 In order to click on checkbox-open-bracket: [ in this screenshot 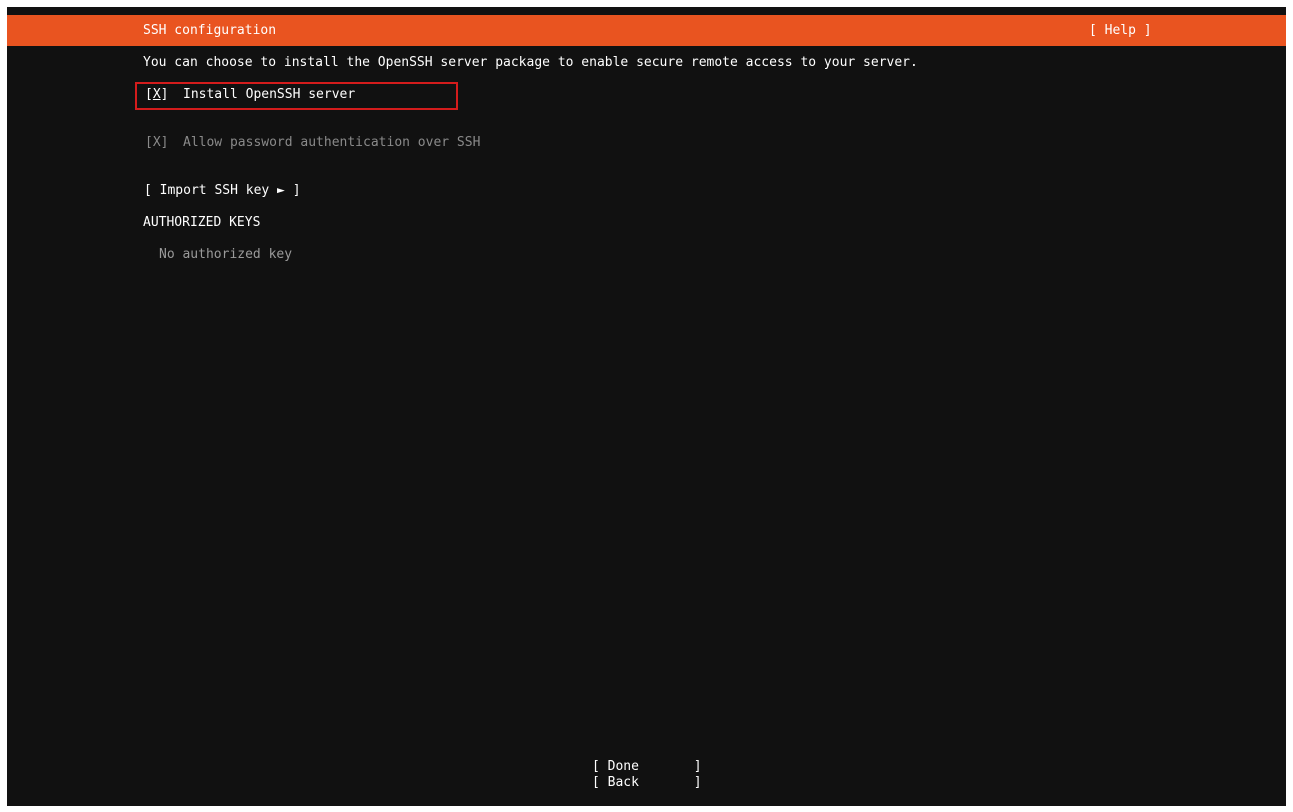, I will do `click(149, 94)`.